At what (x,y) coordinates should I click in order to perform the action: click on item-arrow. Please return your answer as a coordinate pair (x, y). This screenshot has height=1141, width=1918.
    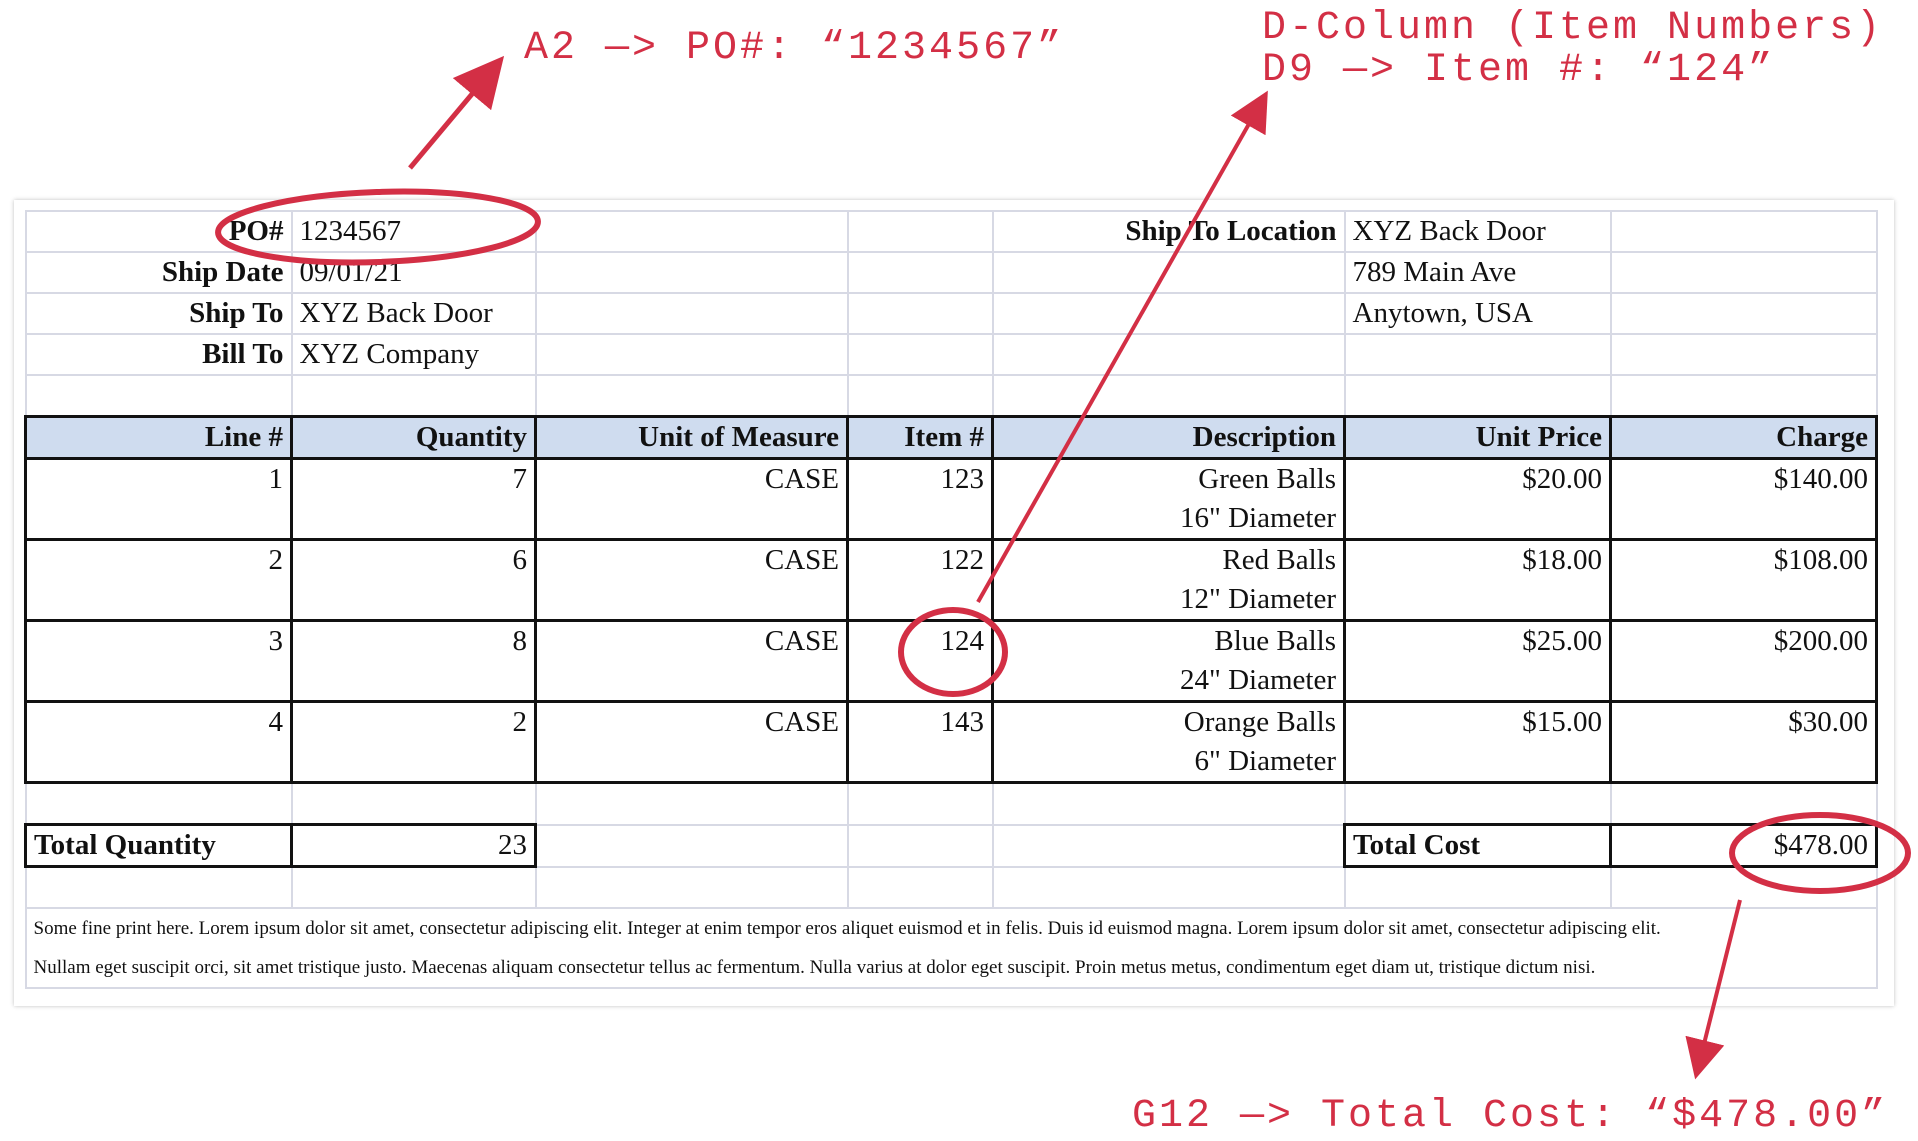
    Looking at the image, I should click on (1122, 346).